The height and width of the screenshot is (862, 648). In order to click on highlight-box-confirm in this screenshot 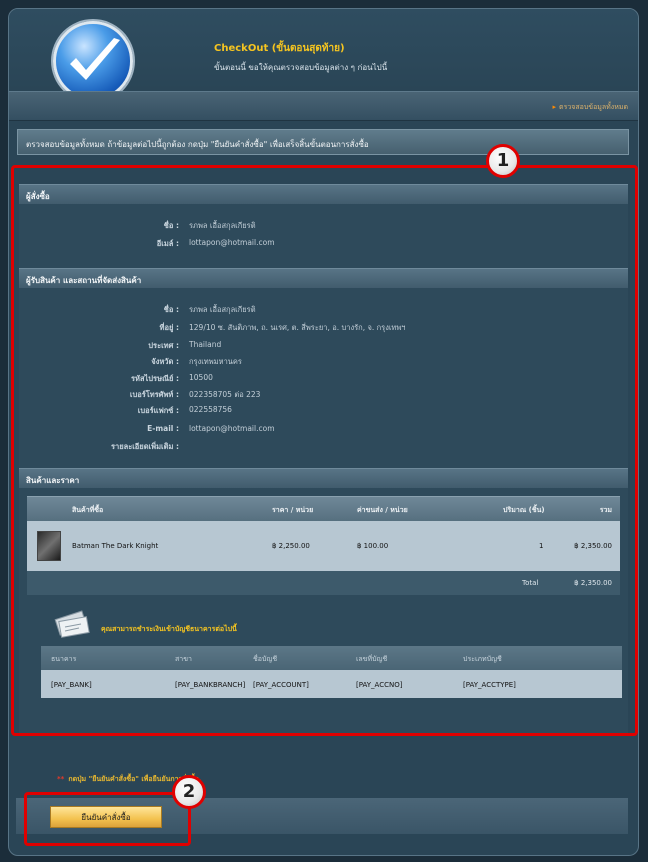, I will do `click(107, 819)`.